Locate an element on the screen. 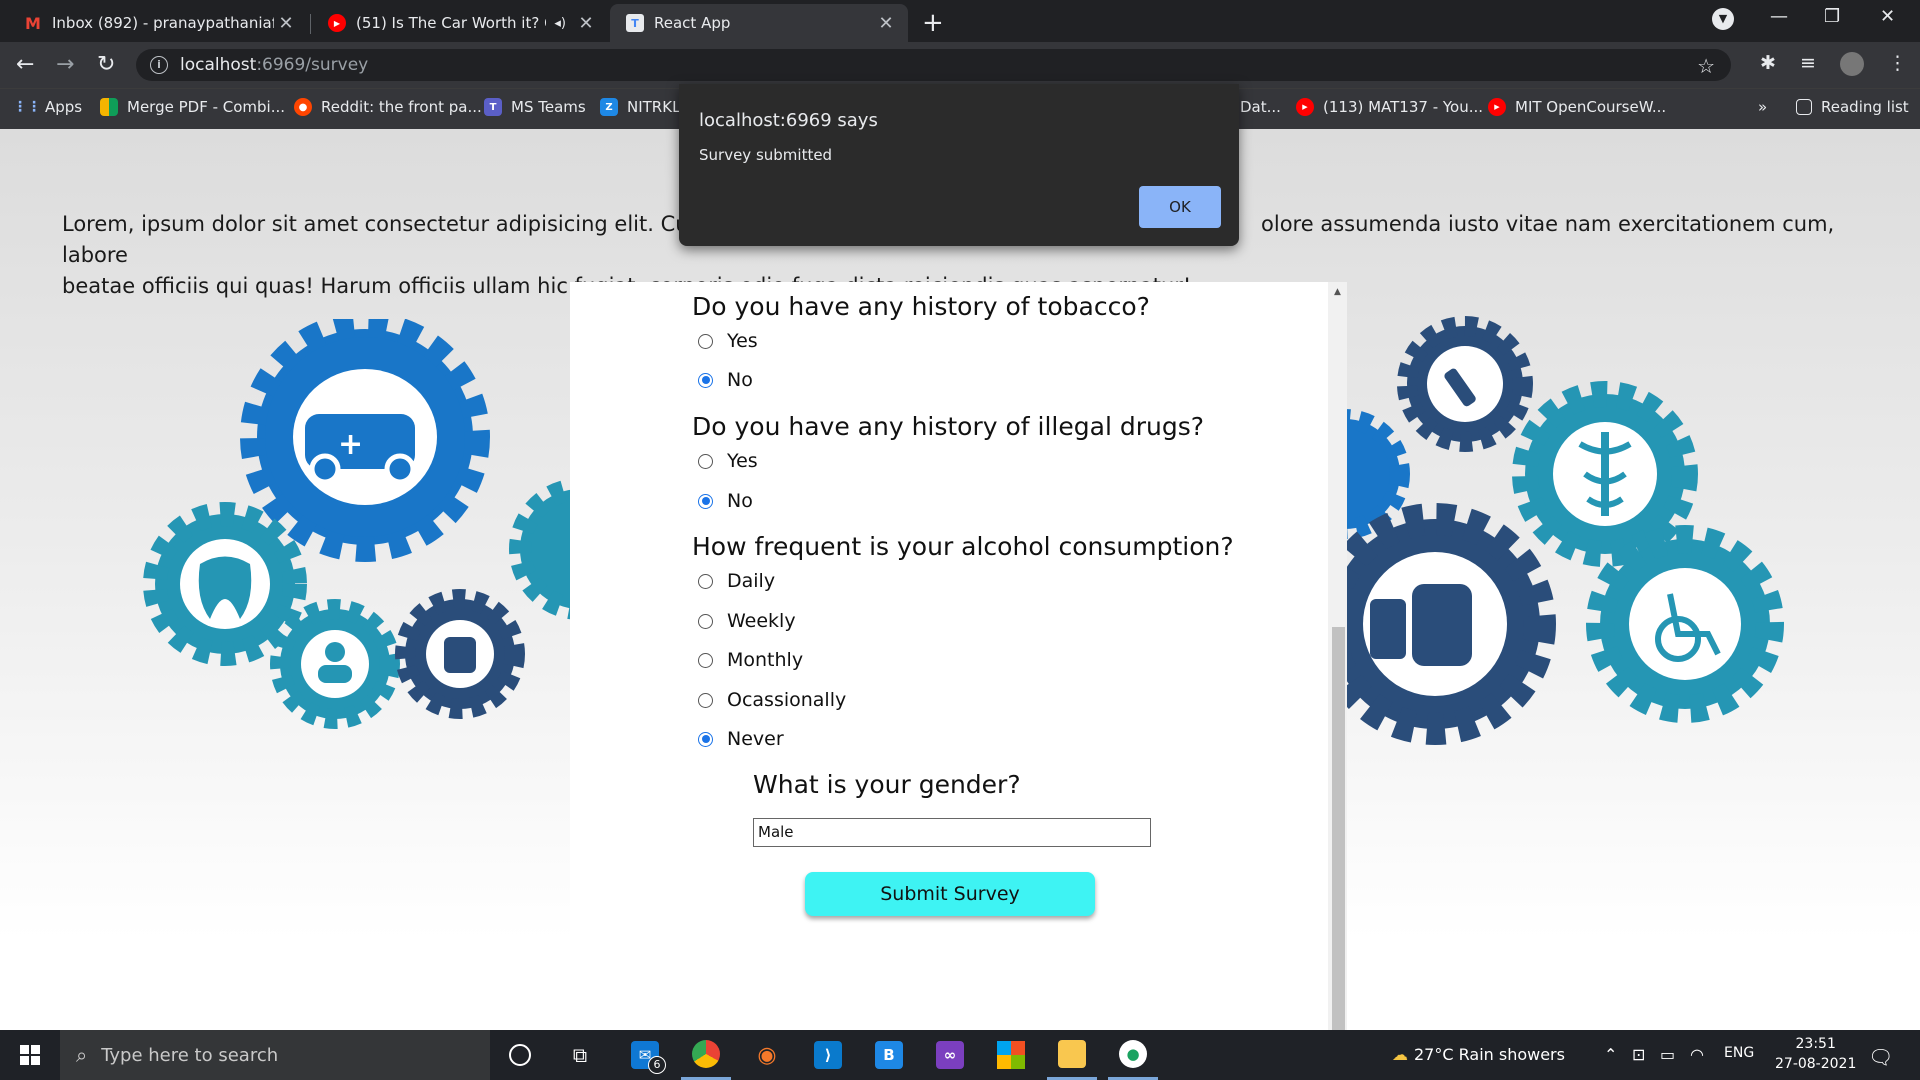 This screenshot has width=1920, height=1080. mail-badge: 6 is located at coordinates (657, 1065).